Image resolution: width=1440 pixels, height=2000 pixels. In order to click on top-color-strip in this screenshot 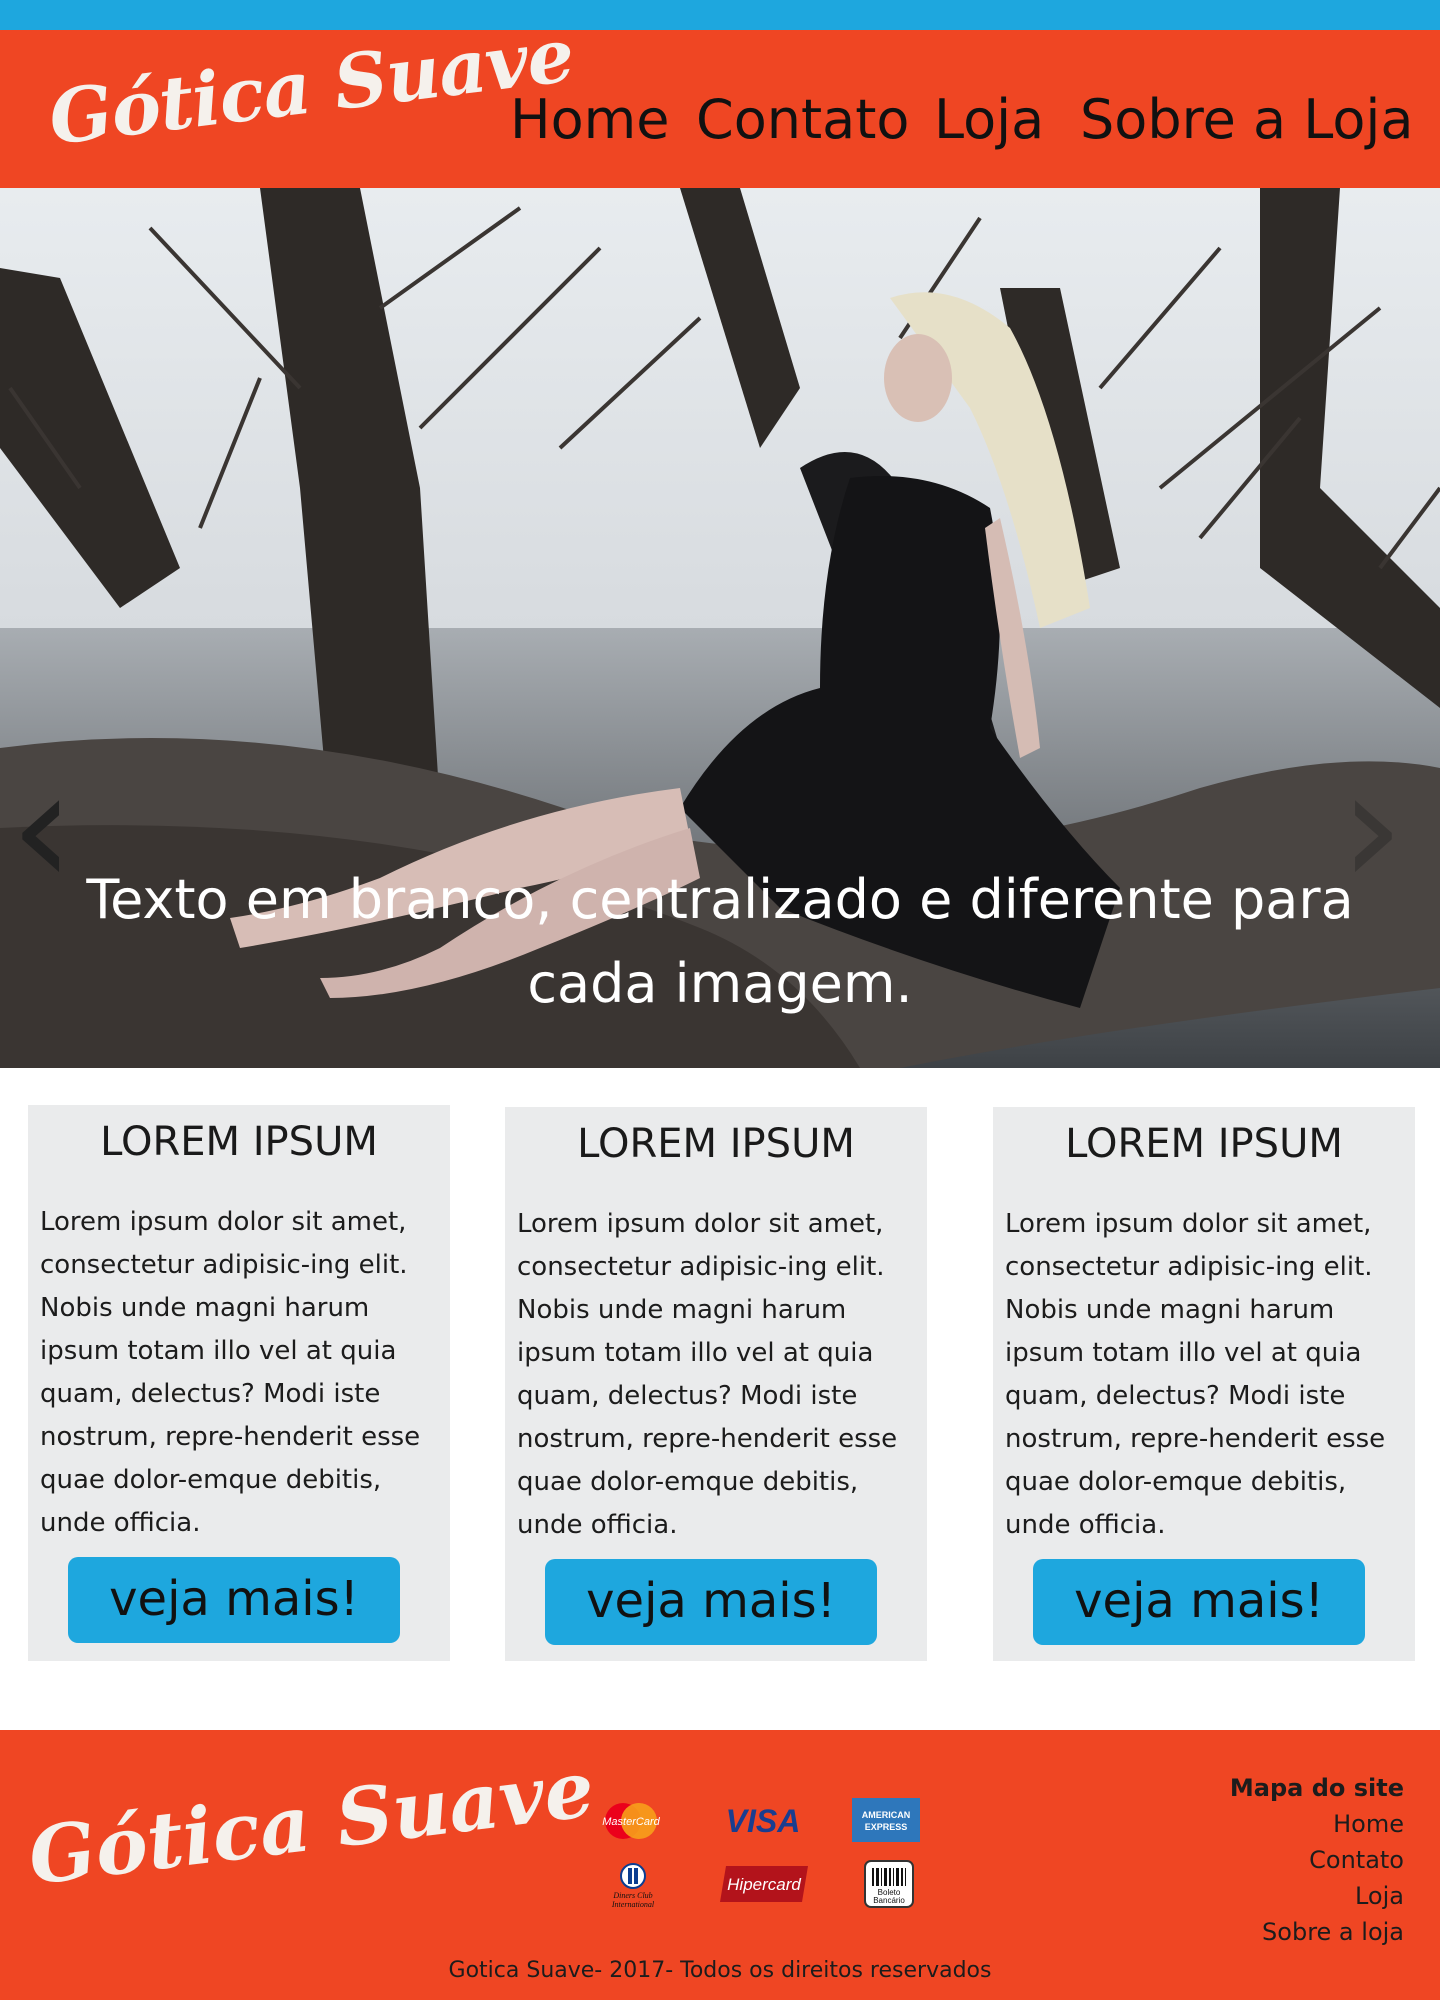, I will do `click(720, 15)`.